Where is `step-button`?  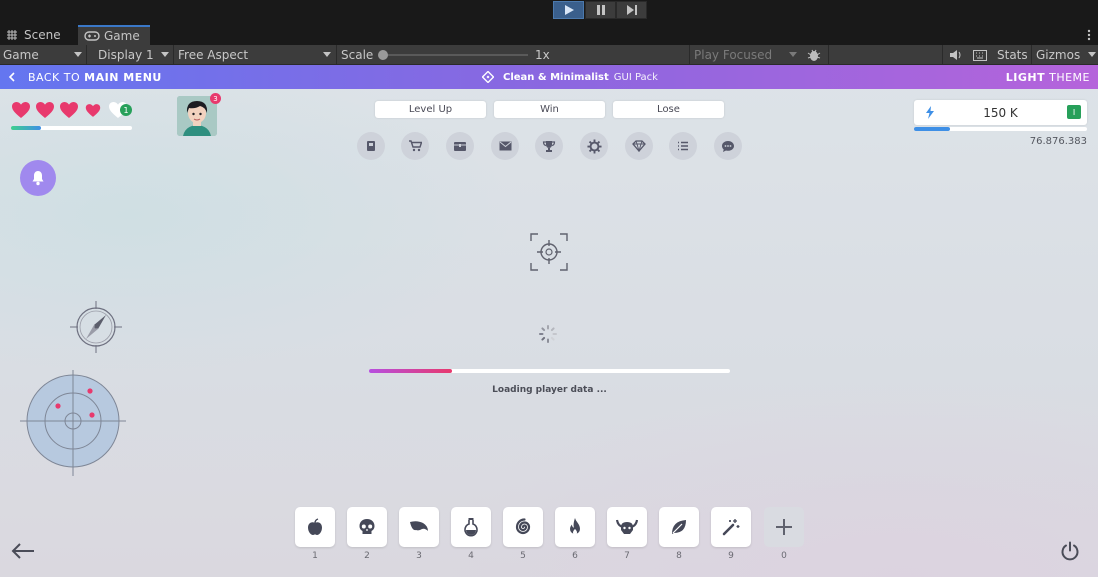 step-button is located at coordinates (631, 10).